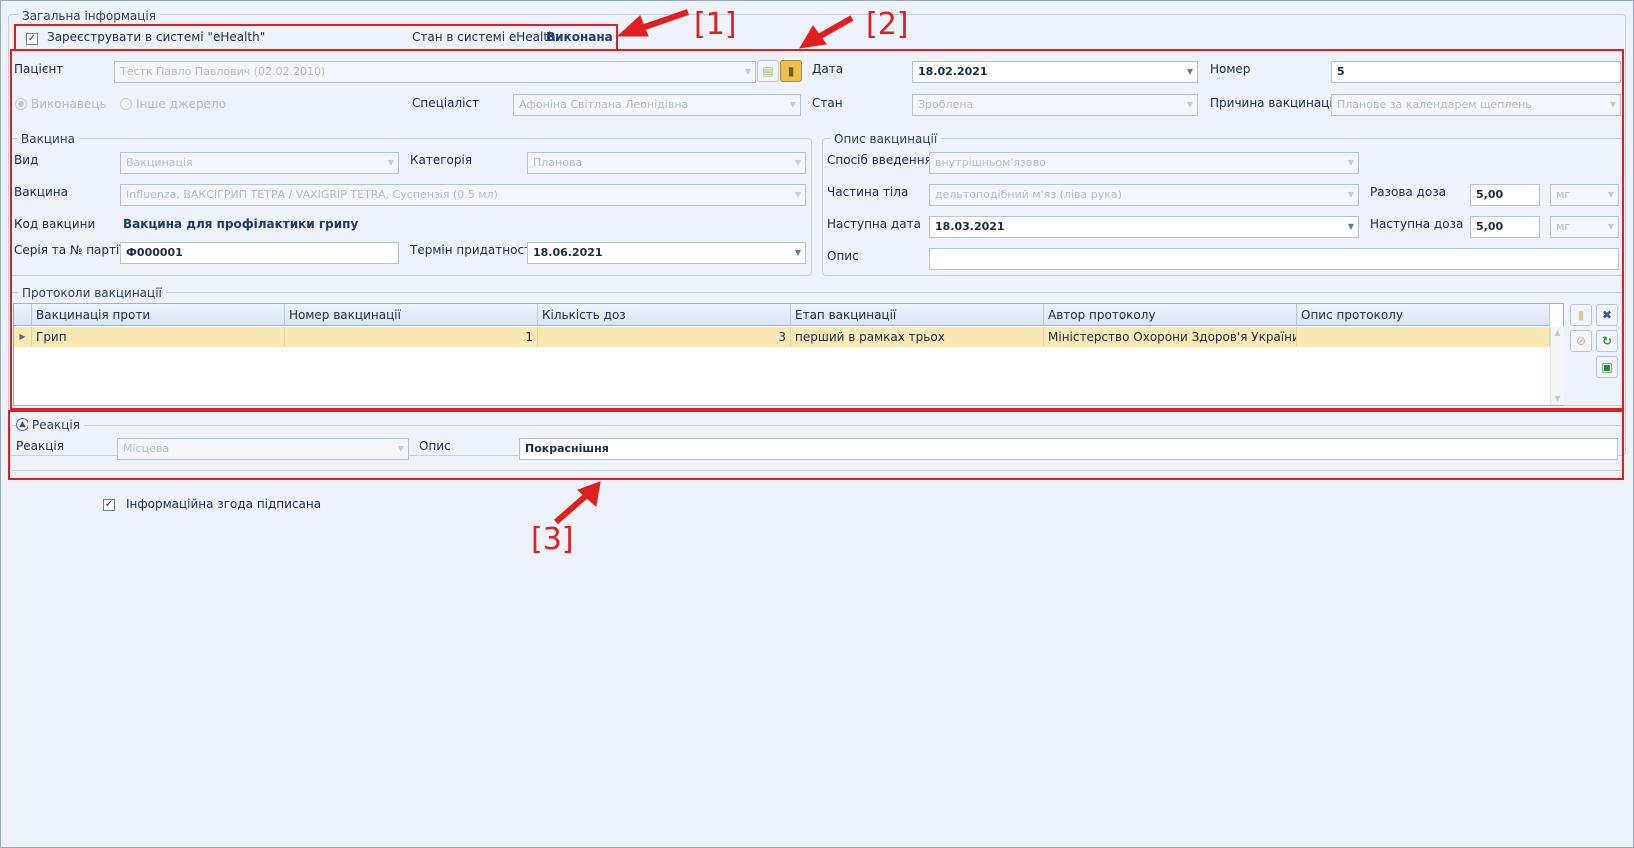 The image size is (1634, 848). What do you see at coordinates (887, 24) in the screenshot?
I see `callout-2: [2]` at bounding box center [887, 24].